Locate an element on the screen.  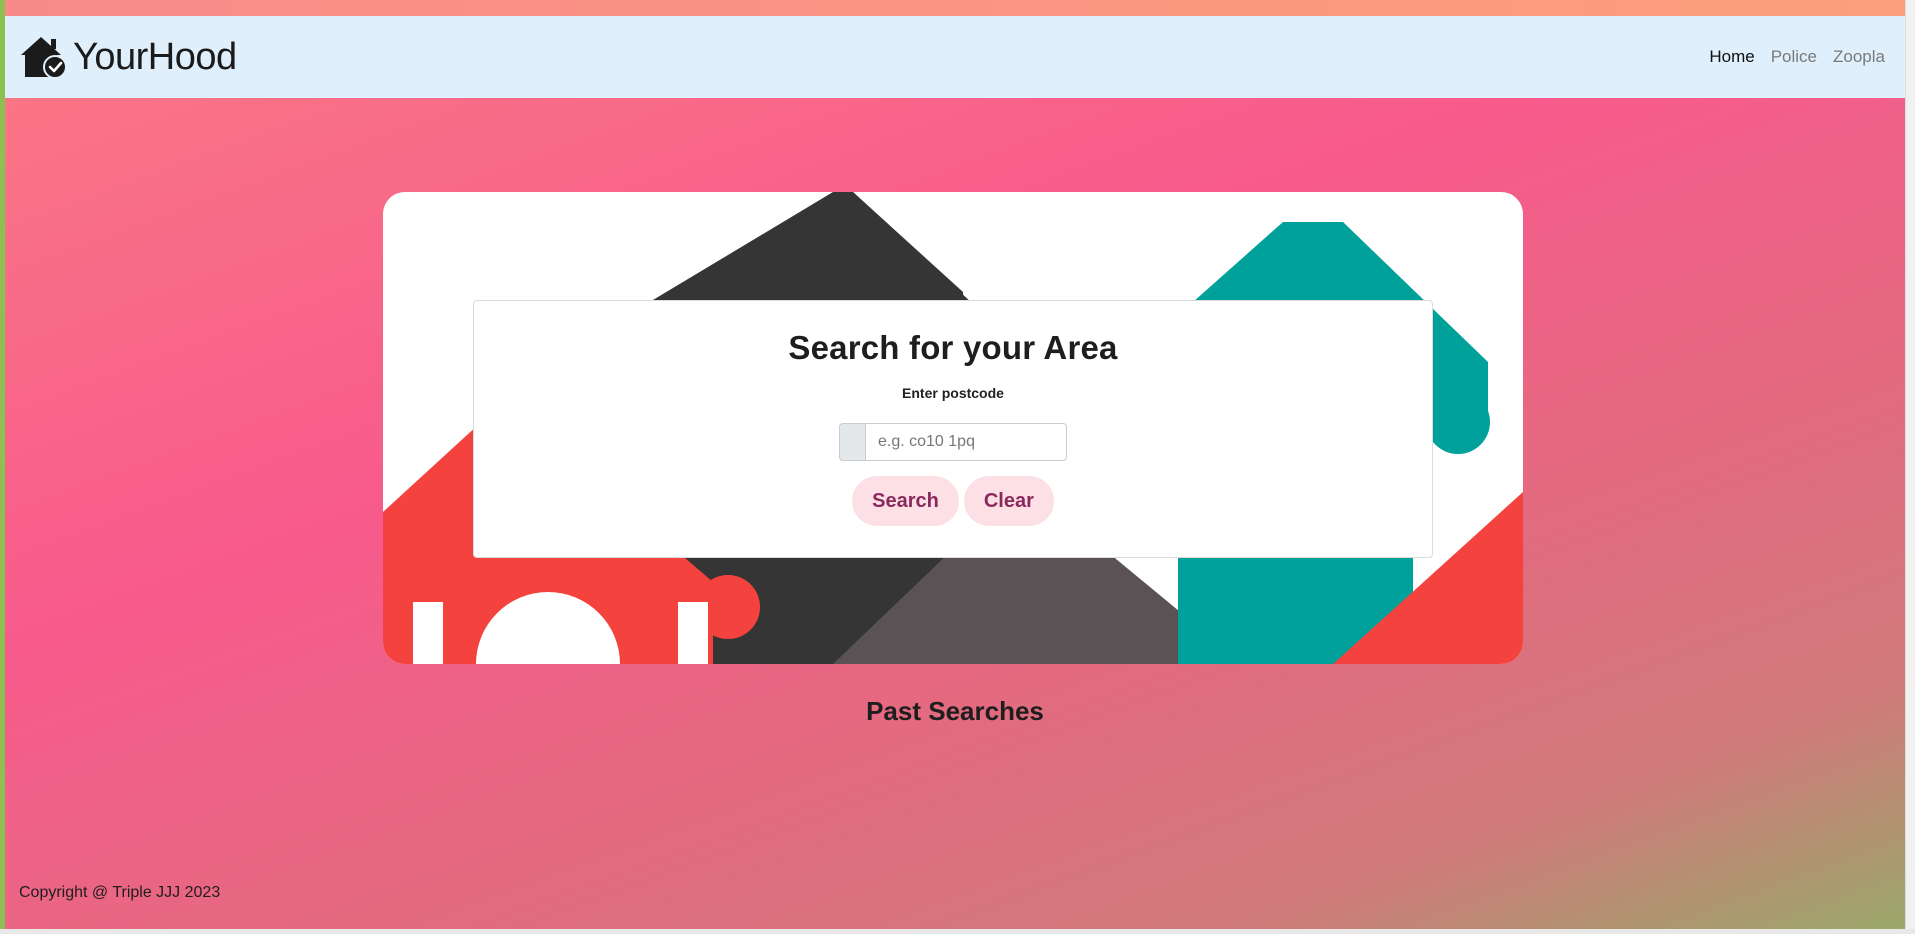
scrollbar is located at coordinates (1910, 467).